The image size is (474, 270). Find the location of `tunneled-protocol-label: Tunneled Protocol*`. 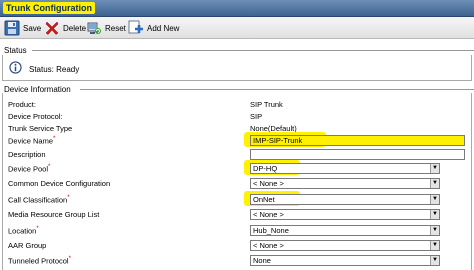

tunneled-protocol-label: Tunneled Protocol* is located at coordinates (39, 261).